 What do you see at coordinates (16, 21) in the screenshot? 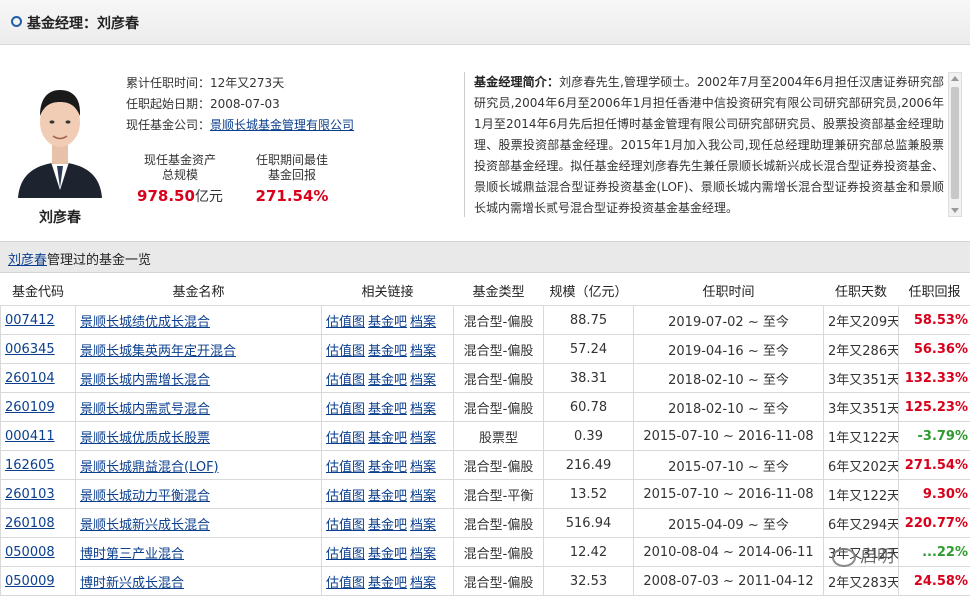
I see `circle-icon` at bounding box center [16, 21].